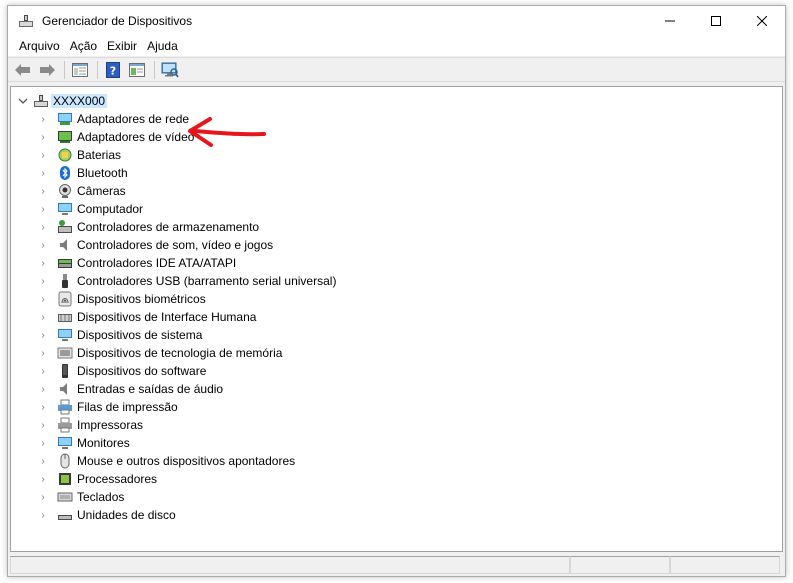  Describe the element at coordinates (90, 209) in the screenshot. I see `tree-item-computador: › Computador` at that location.